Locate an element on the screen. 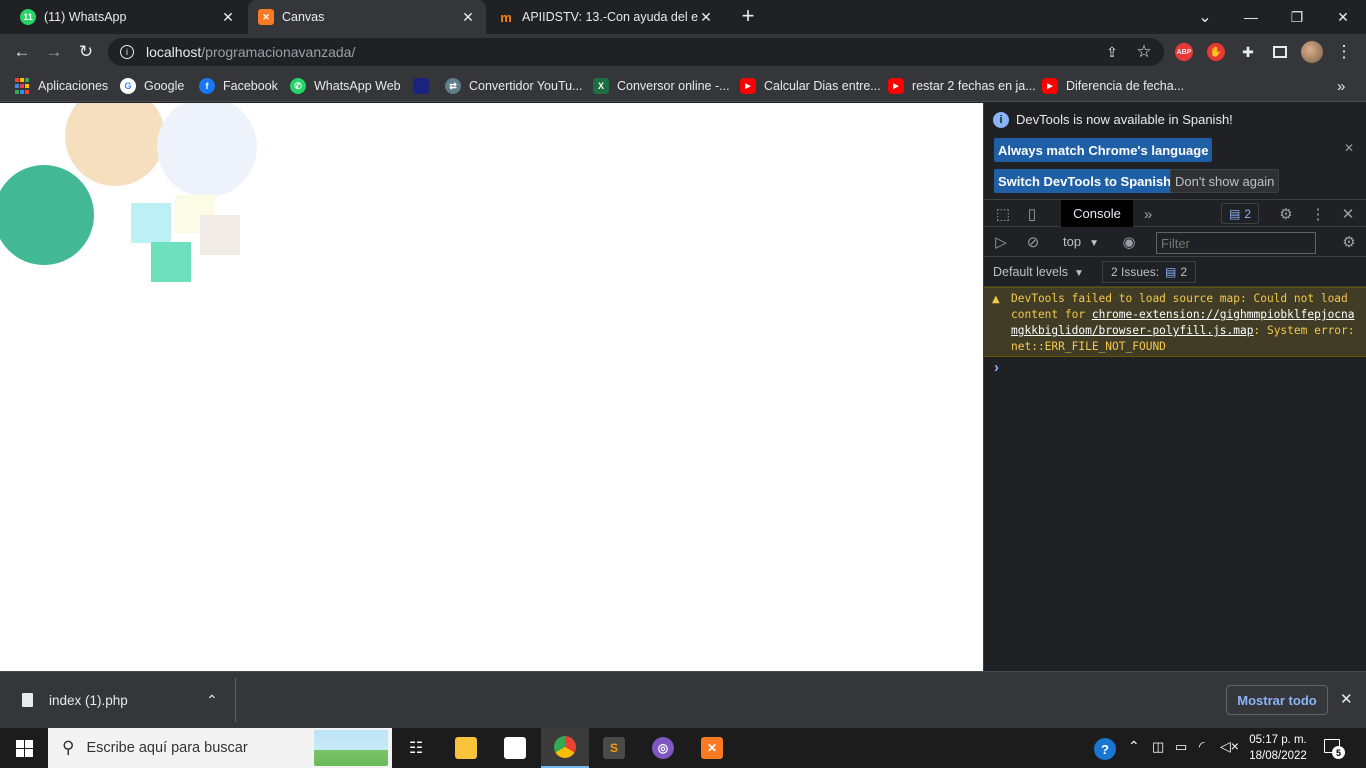 The width and height of the screenshot is (1366, 768). avatar is located at coordinates (1312, 52).